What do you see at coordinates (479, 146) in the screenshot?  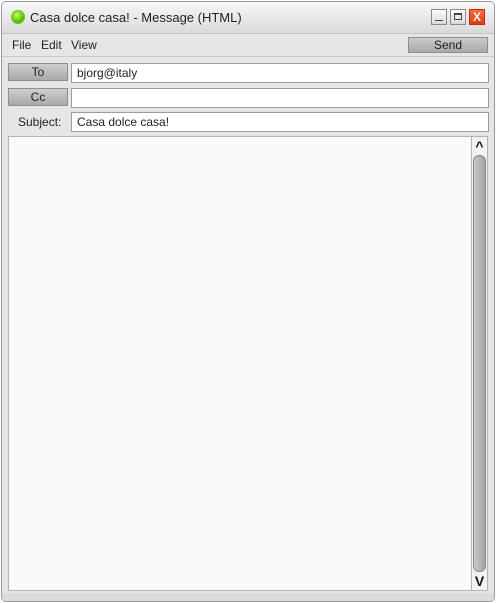 I see `scroll-up-icon: ^` at bounding box center [479, 146].